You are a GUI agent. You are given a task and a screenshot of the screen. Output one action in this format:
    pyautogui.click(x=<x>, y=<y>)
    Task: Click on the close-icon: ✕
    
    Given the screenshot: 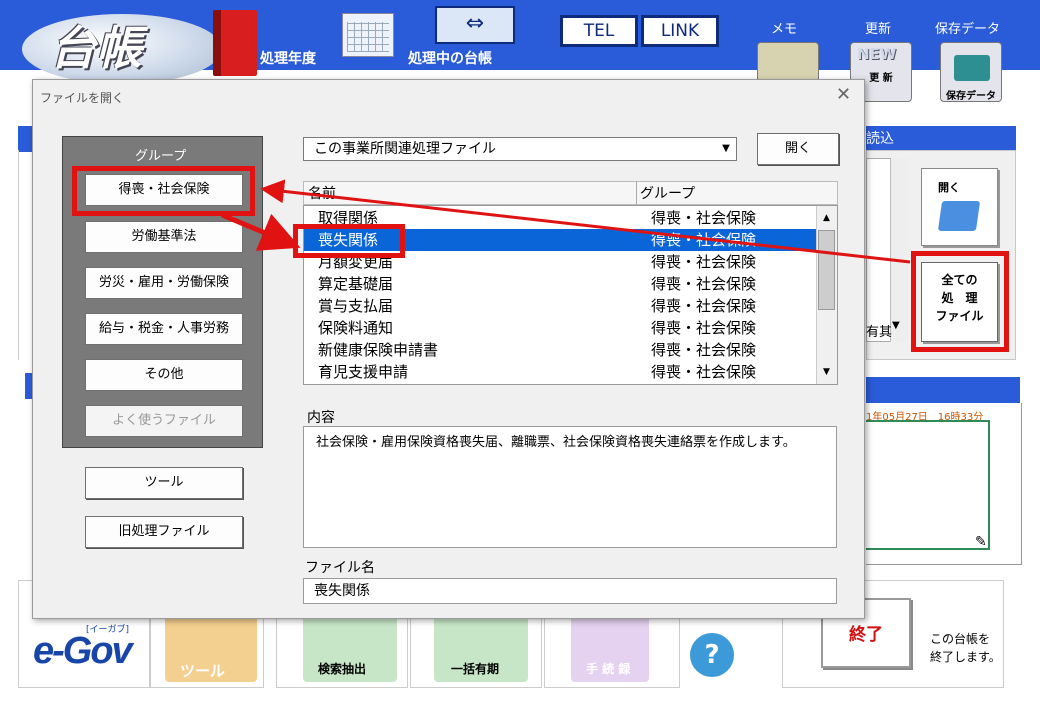 What is the action you would take?
    pyautogui.click(x=843, y=94)
    